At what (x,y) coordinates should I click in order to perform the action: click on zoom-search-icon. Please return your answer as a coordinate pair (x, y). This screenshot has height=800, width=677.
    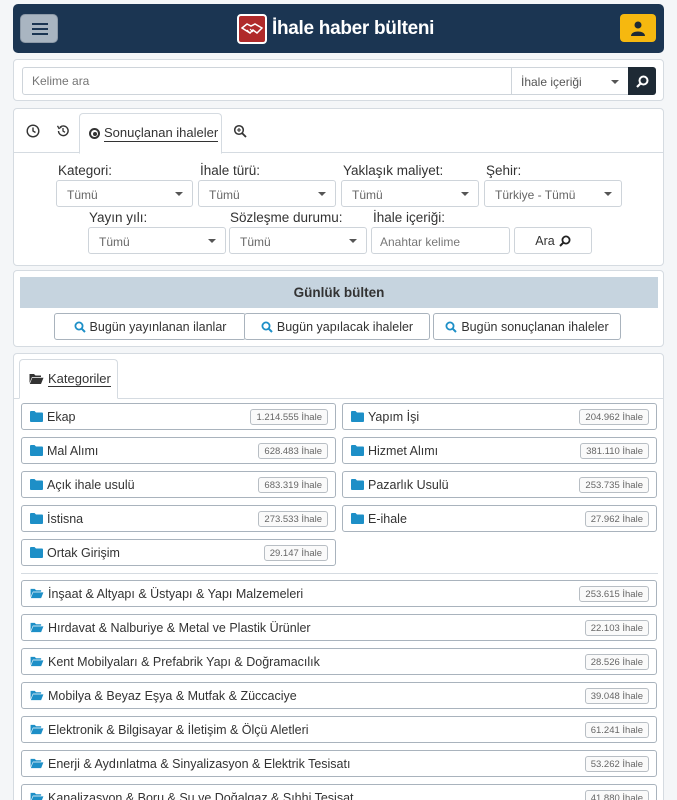
    Looking at the image, I should click on (240, 131).